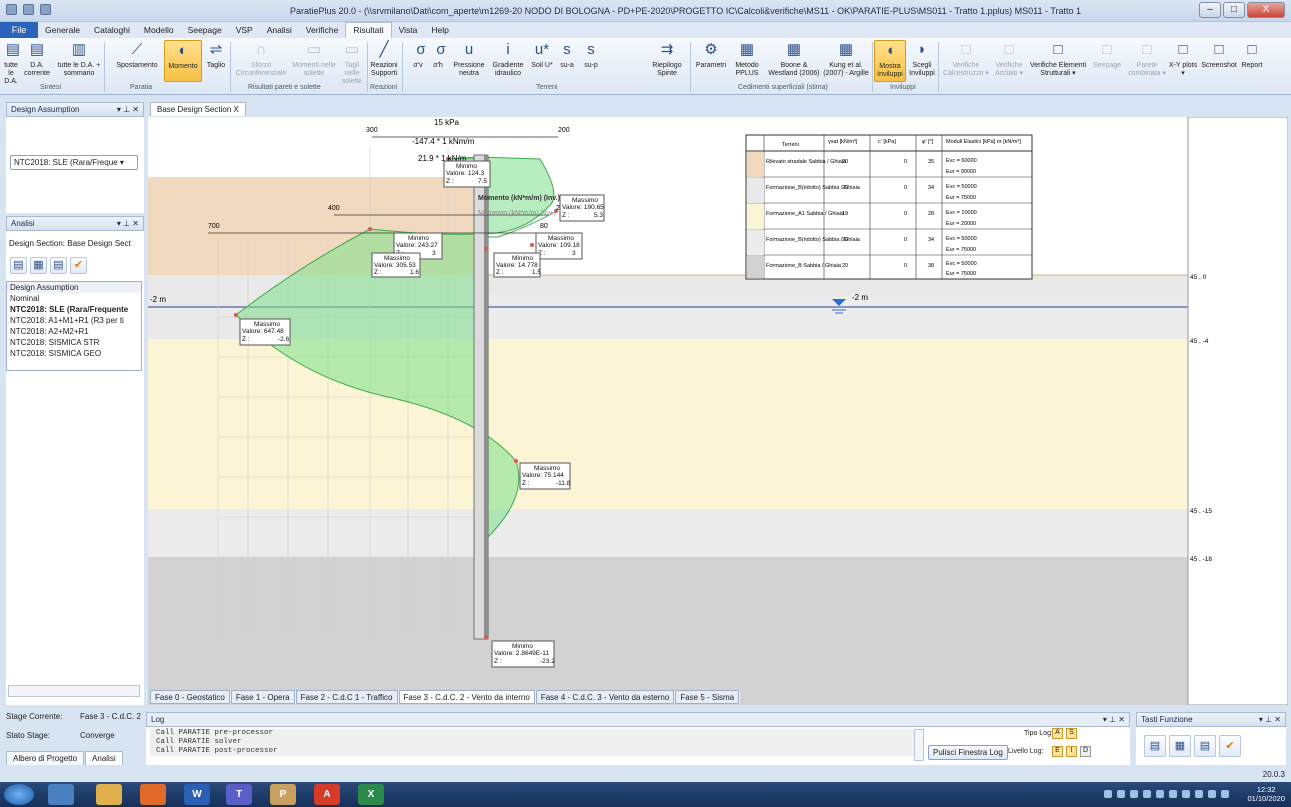  I want to click on menu-vista: Vista, so click(408, 30).